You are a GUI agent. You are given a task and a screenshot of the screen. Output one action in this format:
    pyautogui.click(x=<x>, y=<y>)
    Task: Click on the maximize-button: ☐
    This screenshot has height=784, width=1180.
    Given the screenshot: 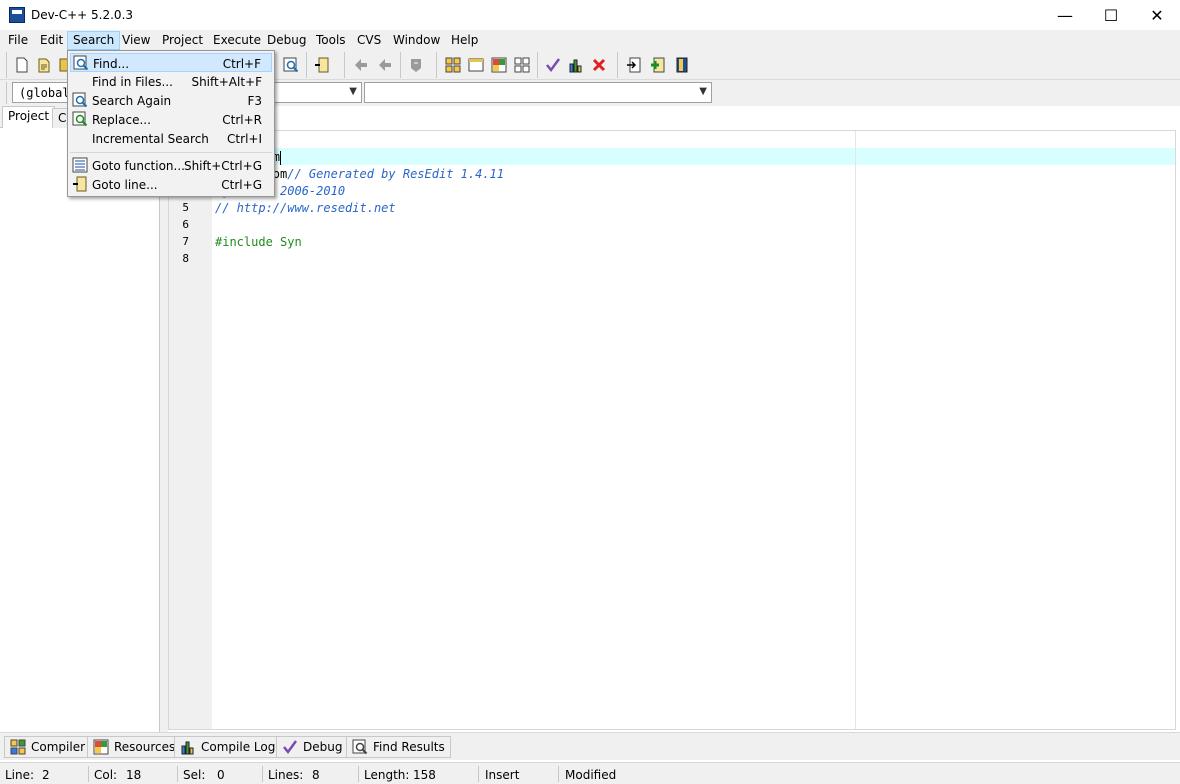 What is the action you would take?
    pyautogui.click(x=1111, y=15)
    